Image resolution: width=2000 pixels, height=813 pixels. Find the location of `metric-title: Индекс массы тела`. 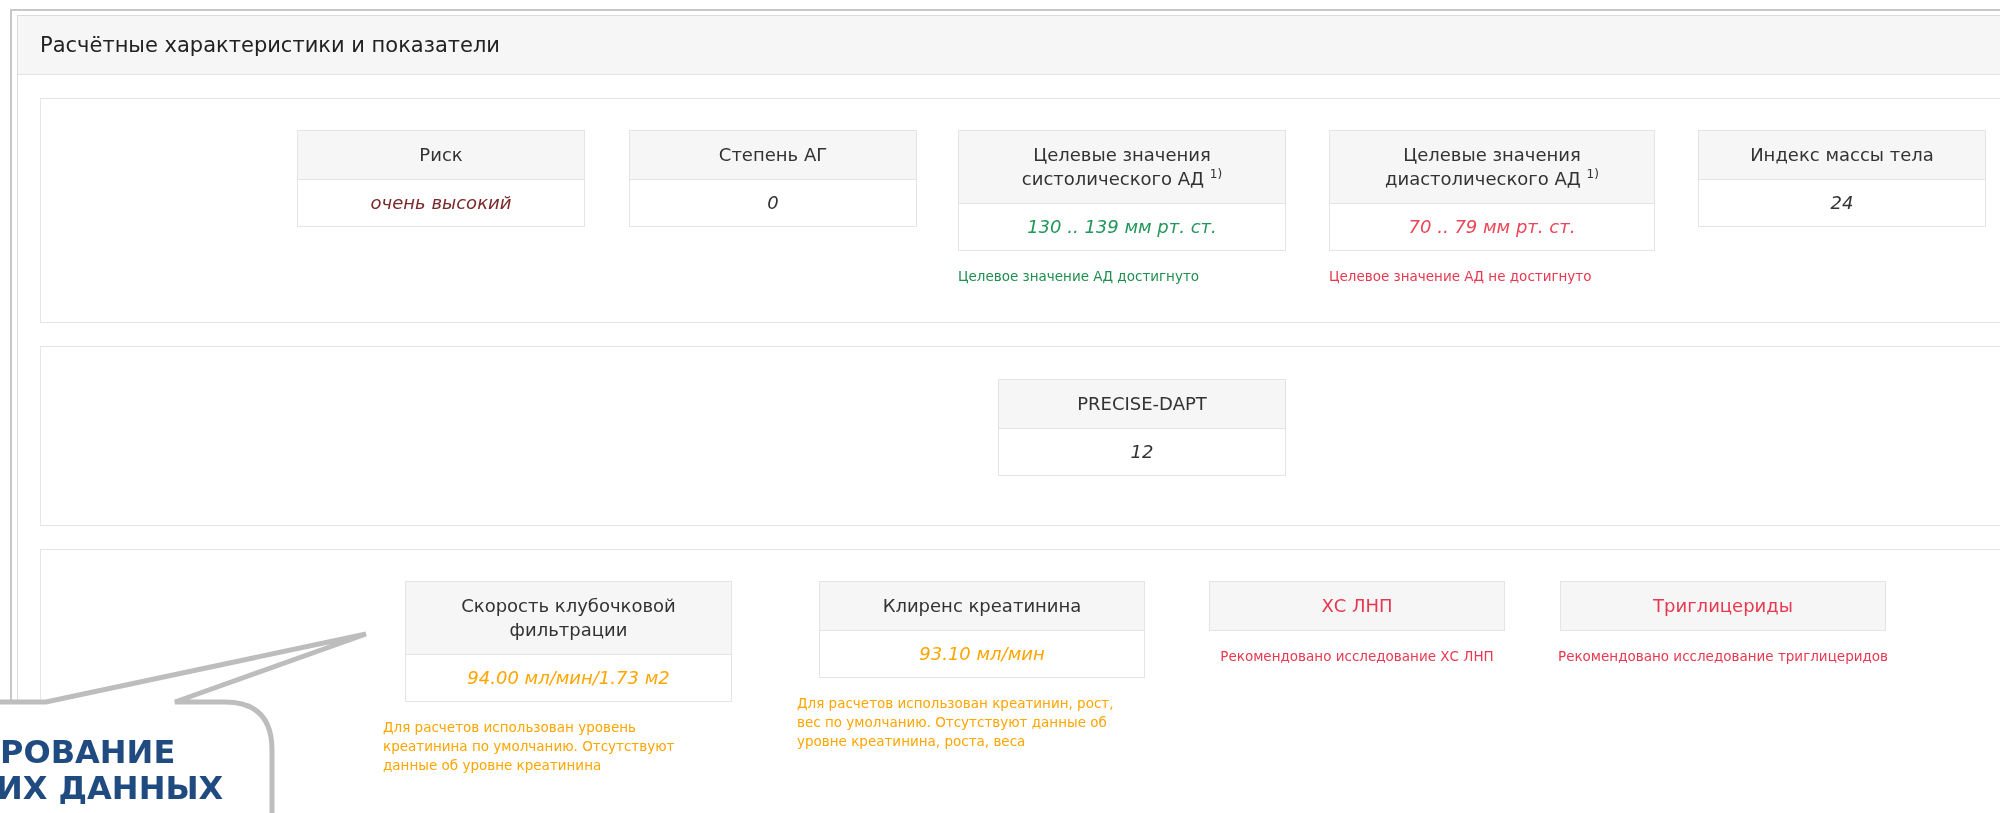

metric-title: Индекс массы тела is located at coordinates (1842, 155).